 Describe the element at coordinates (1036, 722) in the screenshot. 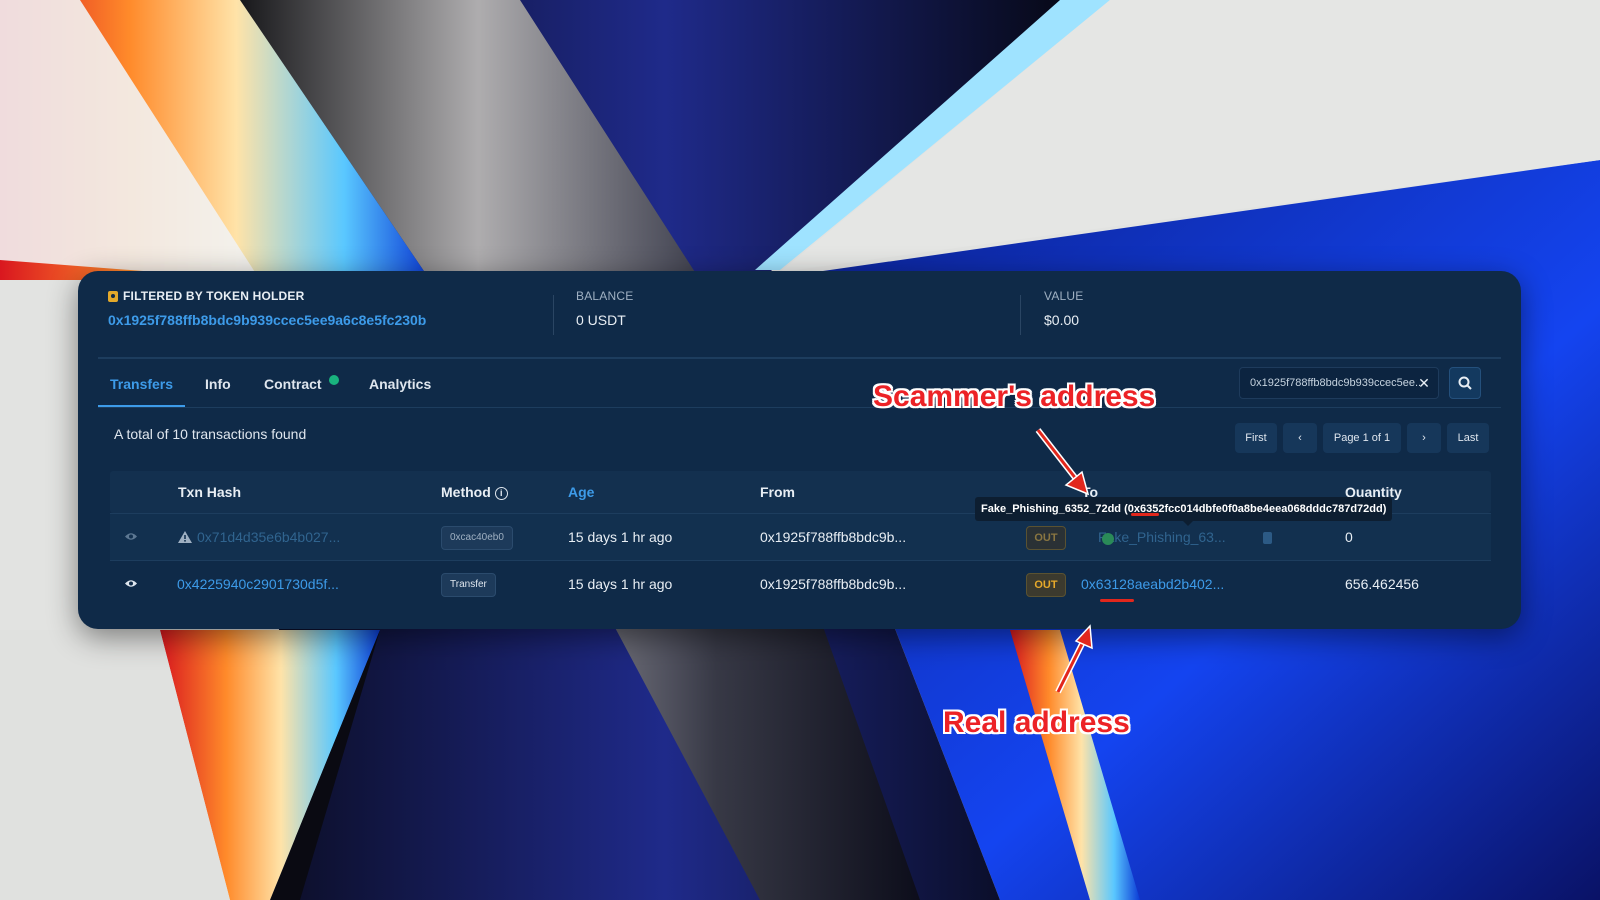

I see `real-address-annotation: Real address` at that location.